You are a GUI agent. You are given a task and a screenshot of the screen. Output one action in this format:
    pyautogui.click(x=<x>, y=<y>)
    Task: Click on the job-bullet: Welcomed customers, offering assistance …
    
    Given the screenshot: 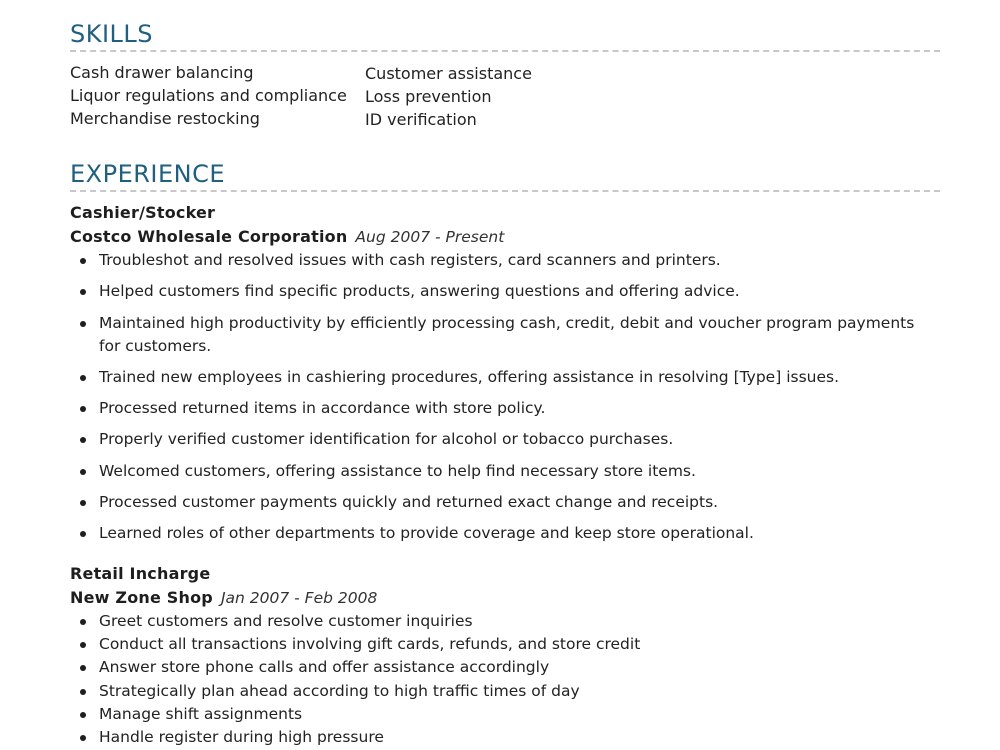 What is the action you would take?
    pyautogui.click(x=505, y=471)
    